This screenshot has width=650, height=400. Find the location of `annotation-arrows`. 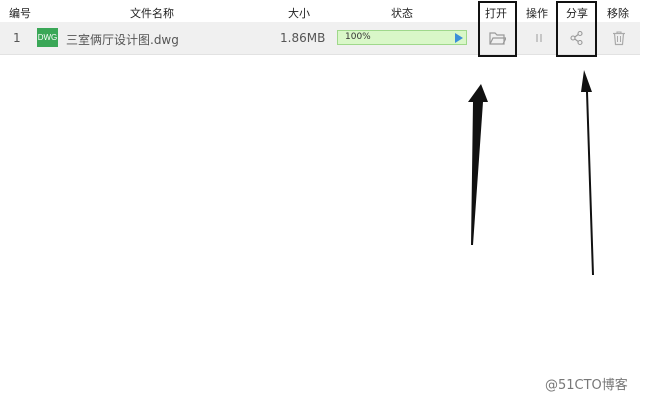

annotation-arrows is located at coordinates (531, 172).